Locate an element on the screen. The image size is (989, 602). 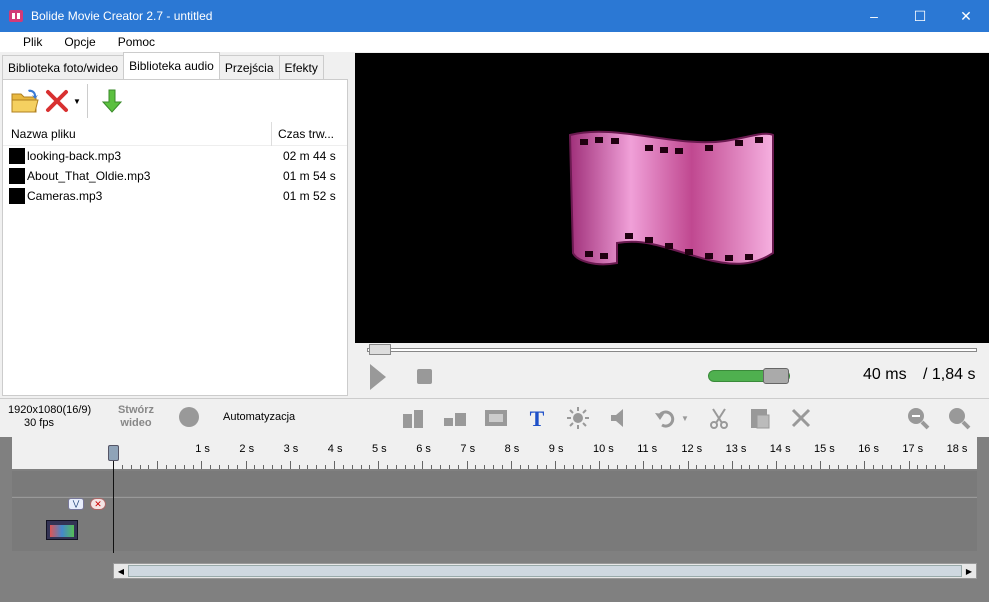
ruler-label: 10 s is located at coordinates (603, 449).